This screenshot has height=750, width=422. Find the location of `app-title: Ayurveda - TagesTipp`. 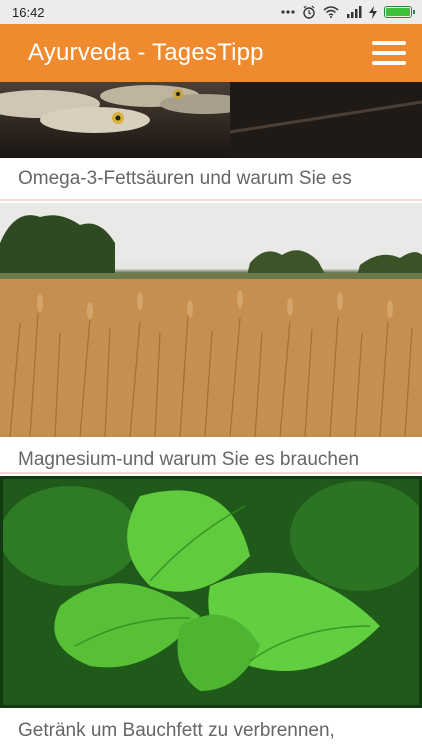

app-title: Ayurveda - TagesTipp is located at coordinates (146, 52).